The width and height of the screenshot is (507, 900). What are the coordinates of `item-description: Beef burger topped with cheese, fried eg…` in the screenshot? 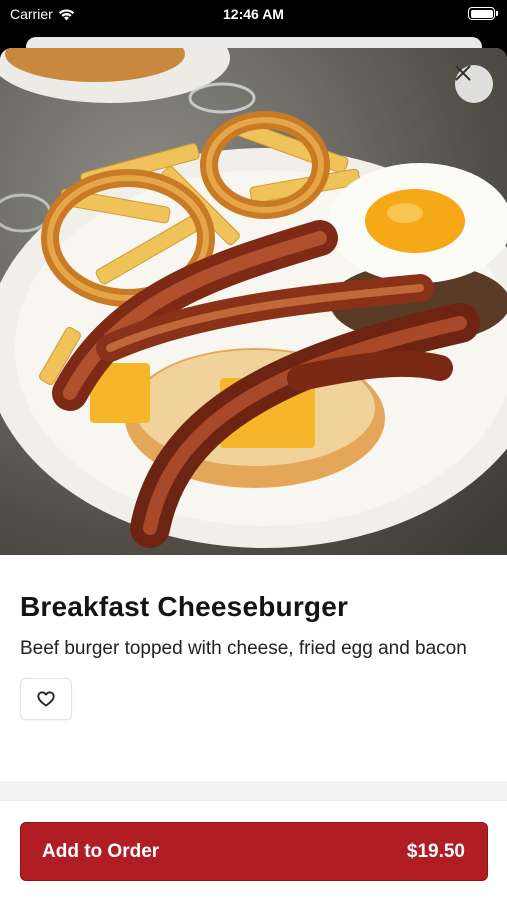 It's located at (243, 648).